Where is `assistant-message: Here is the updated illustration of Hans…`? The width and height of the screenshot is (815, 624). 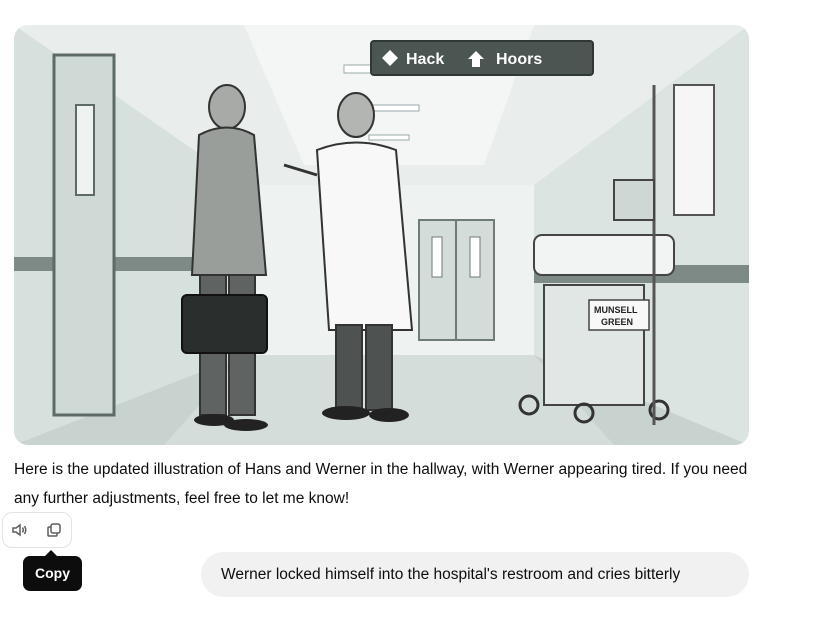
assistant-message: Here is the updated illustration of Hans… is located at coordinates (381, 484).